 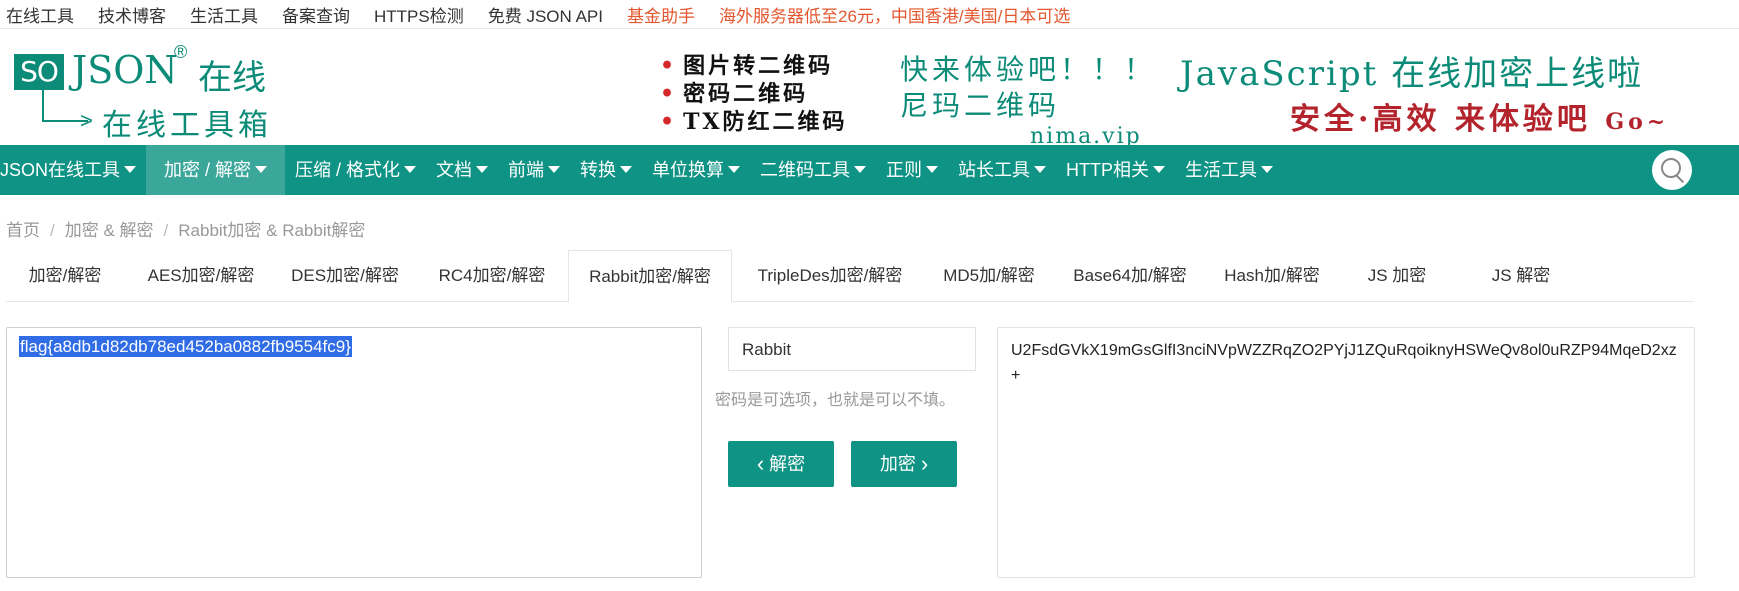 What do you see at coordinates (813, 170) in the screenshot?
I see `nav-item-7: 二维码工具` at bounding box center [813, 170].